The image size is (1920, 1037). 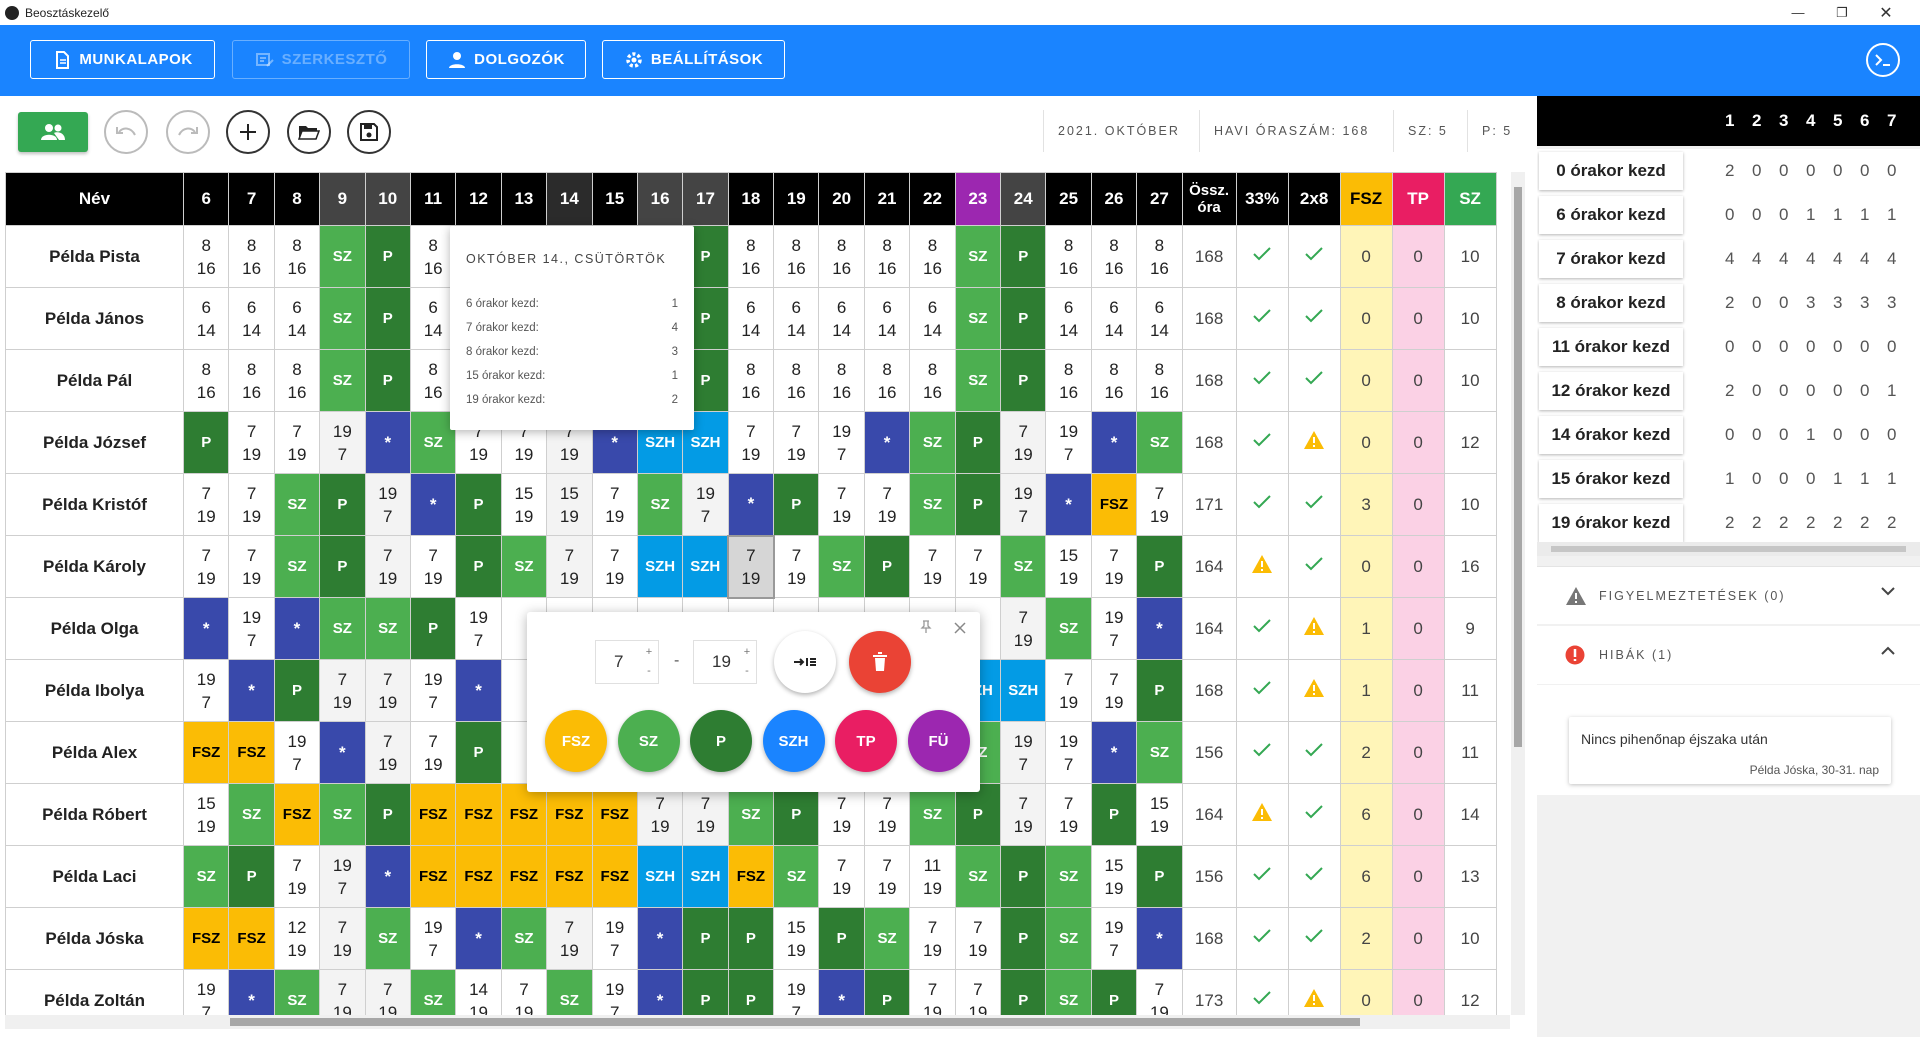 What do you see at coordinates (1728, 595) in the screenshot?
I see `warnings-section: FIGYELMEZTETÉSEK (0)` at bounding box center [1728, 595].